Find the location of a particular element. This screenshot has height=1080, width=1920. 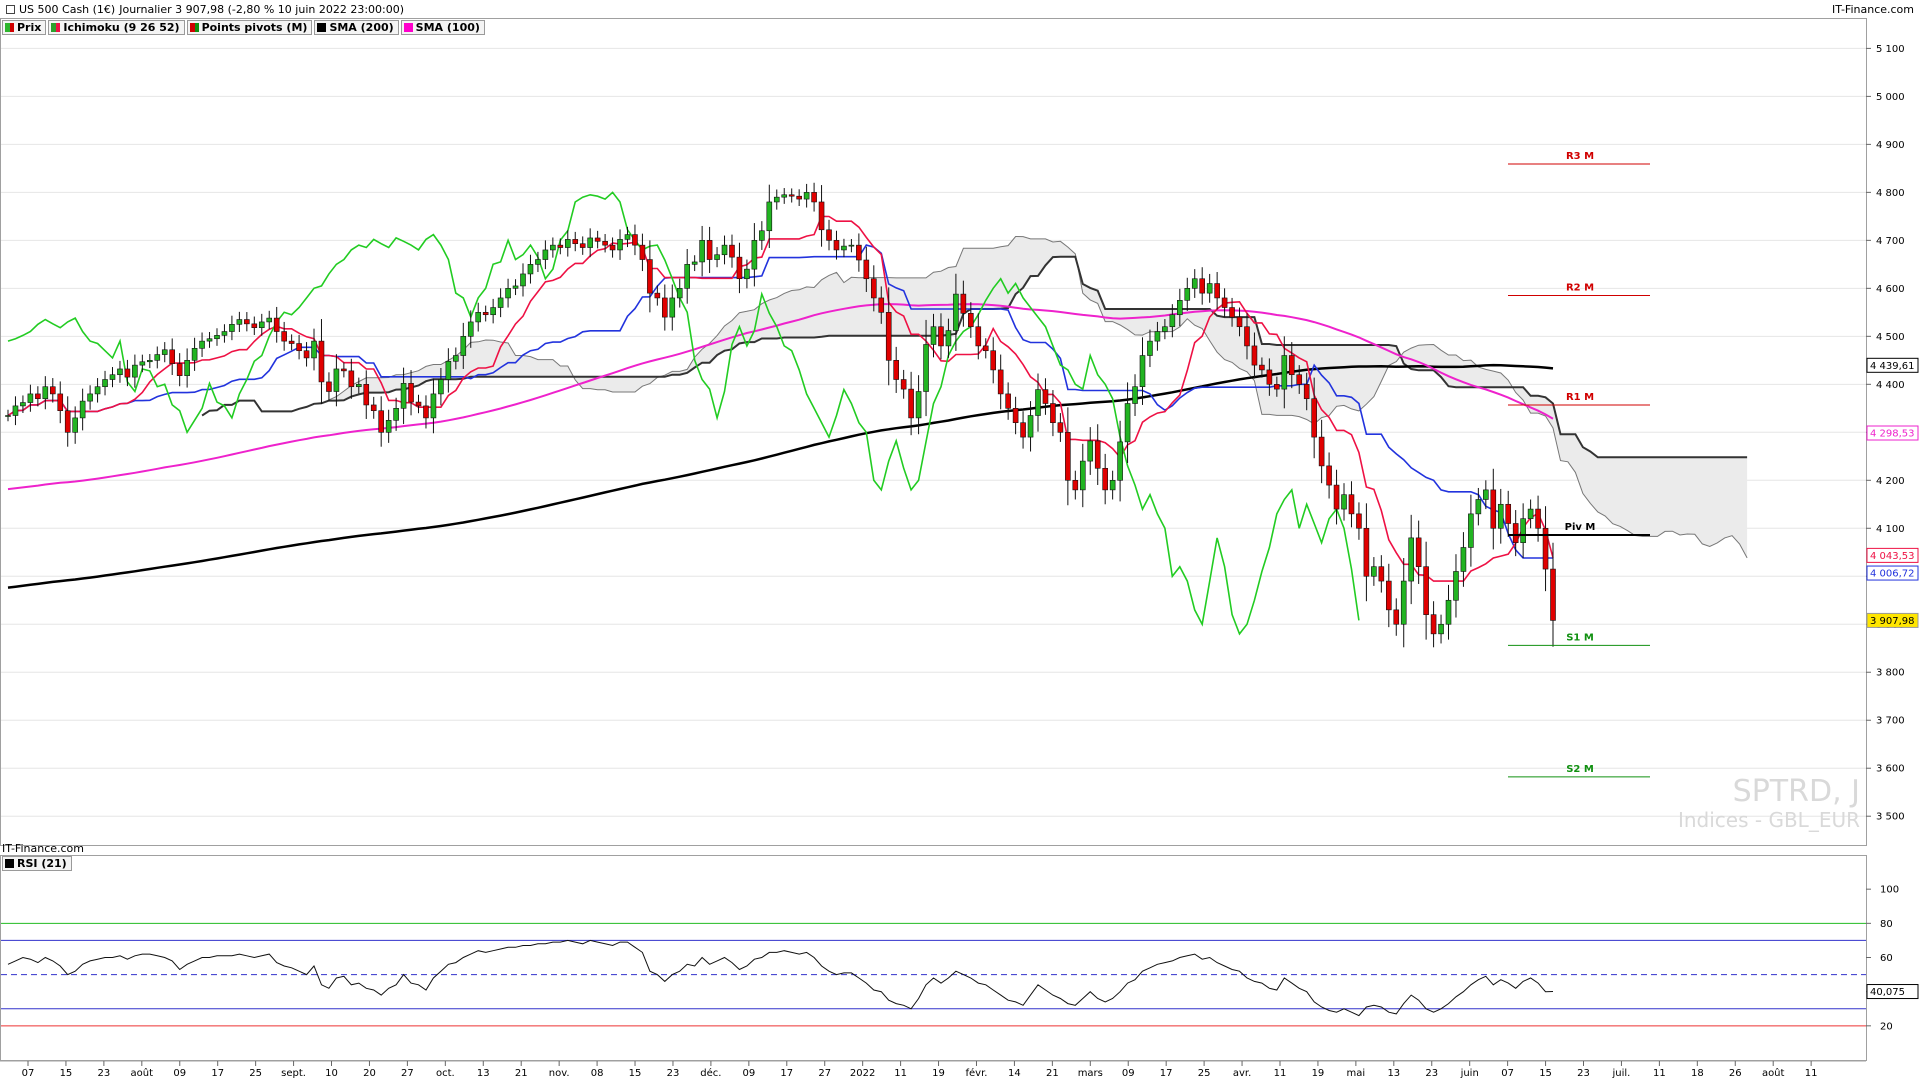

tenkan-tag: 4 043,53 is located at coordinates (1892, 556).